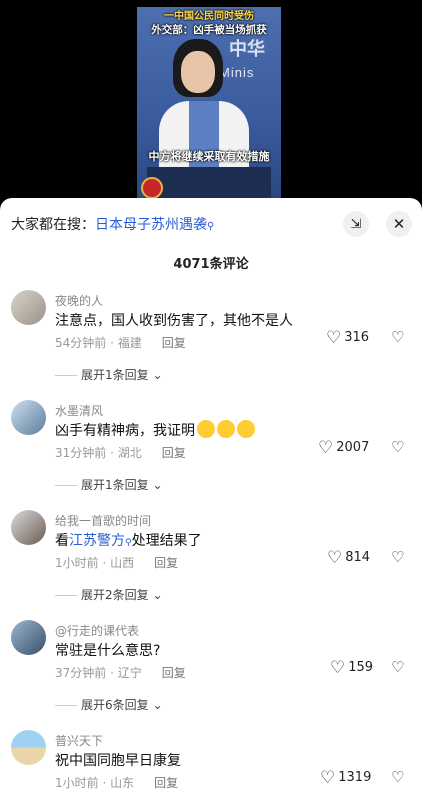  What do you see at coordinates (361, 667) in the screenshot?
I see `like-count: 159` at bounding box center [361, 667].